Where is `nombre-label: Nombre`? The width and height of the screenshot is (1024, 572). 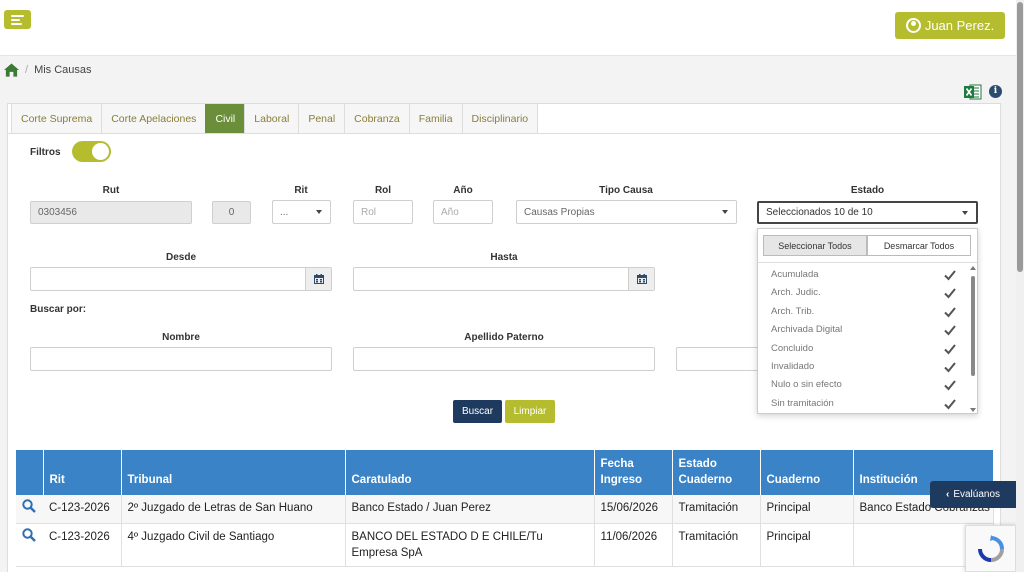 nombre-label: Nombre is located at coordinates (181, 337).